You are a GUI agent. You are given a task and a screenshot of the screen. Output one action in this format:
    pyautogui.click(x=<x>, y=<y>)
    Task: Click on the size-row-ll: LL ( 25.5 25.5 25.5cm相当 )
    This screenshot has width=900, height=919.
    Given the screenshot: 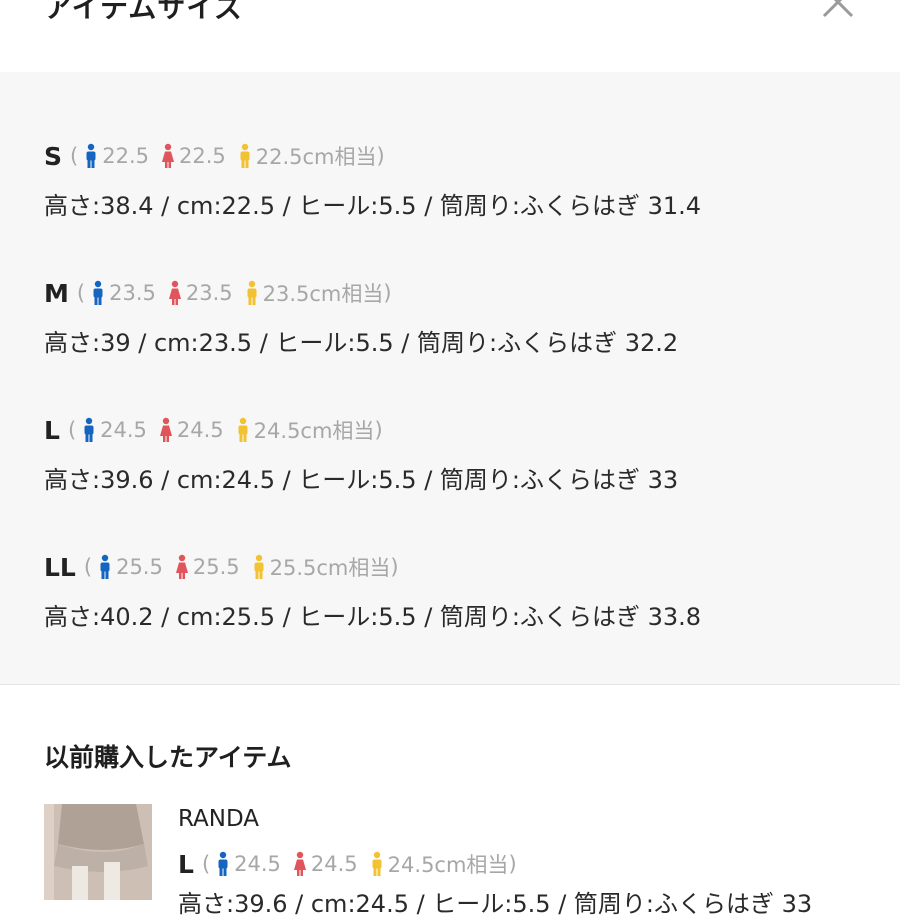 What is the action you would take?
    pyautogui.click(x=221, y=567)
    